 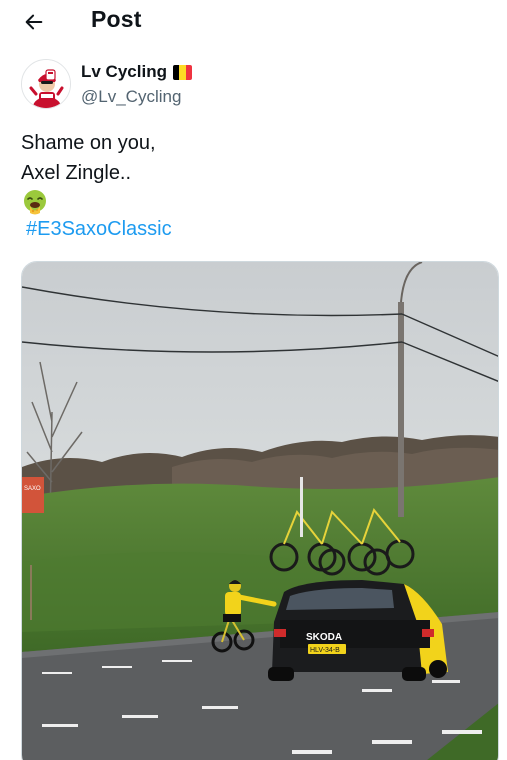 I want to click on flag-stripe-red, so click(x=188, y=72).